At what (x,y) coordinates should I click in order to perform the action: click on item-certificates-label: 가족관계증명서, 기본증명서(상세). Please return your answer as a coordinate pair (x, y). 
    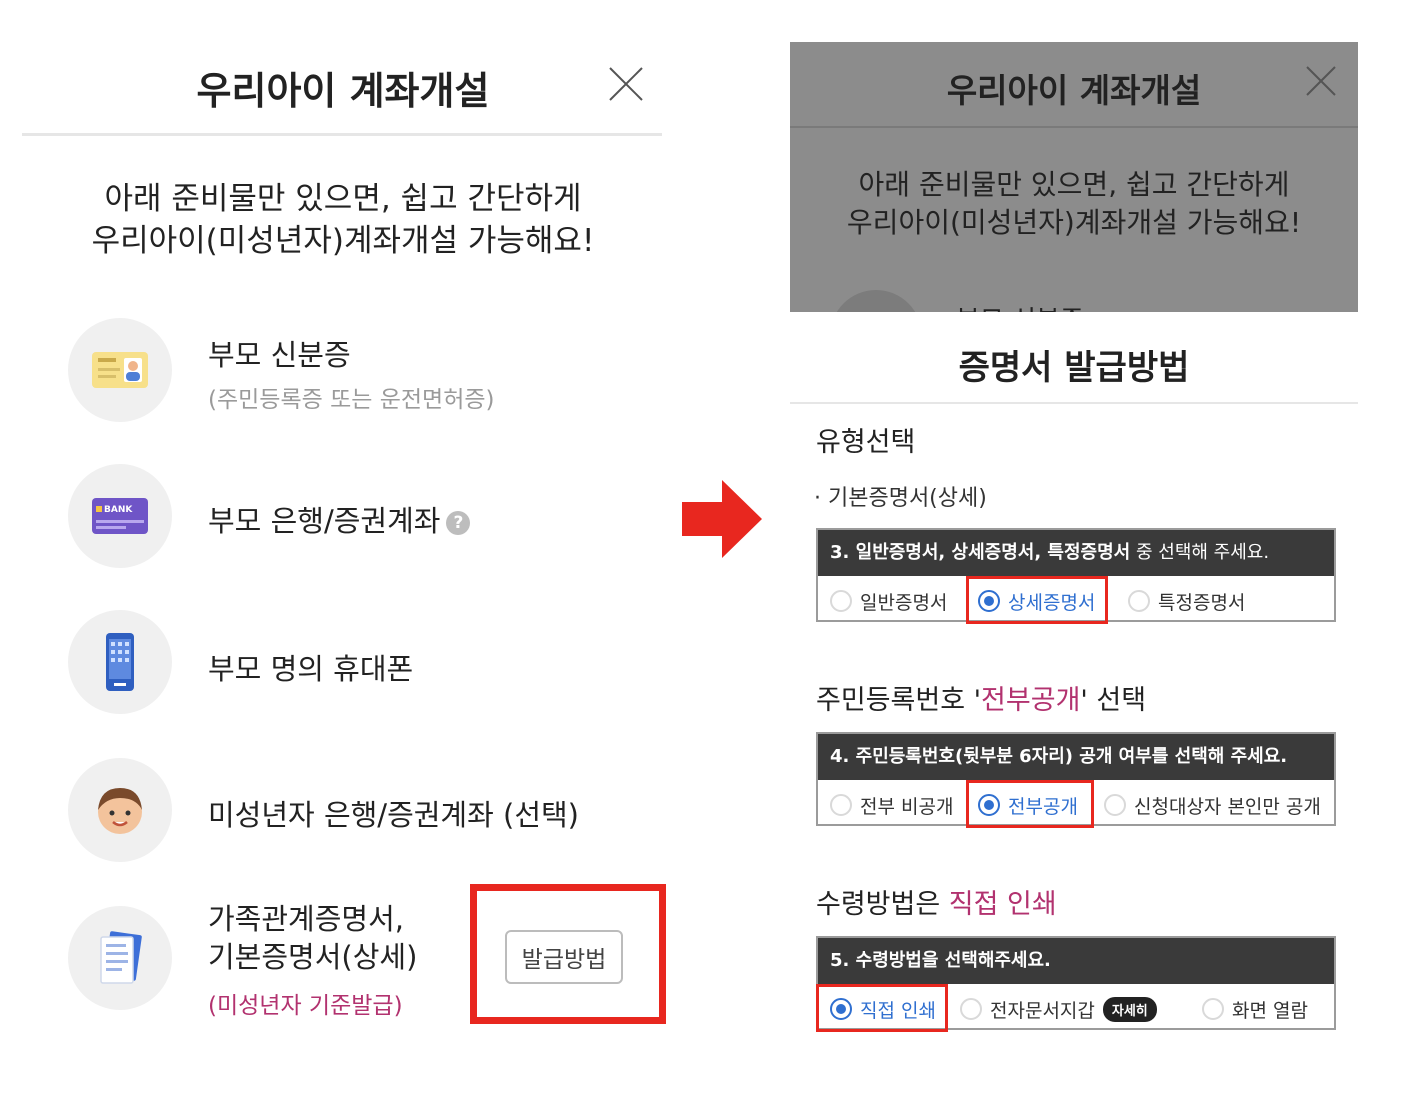
    Looking at the image, I should click on (313, 938).